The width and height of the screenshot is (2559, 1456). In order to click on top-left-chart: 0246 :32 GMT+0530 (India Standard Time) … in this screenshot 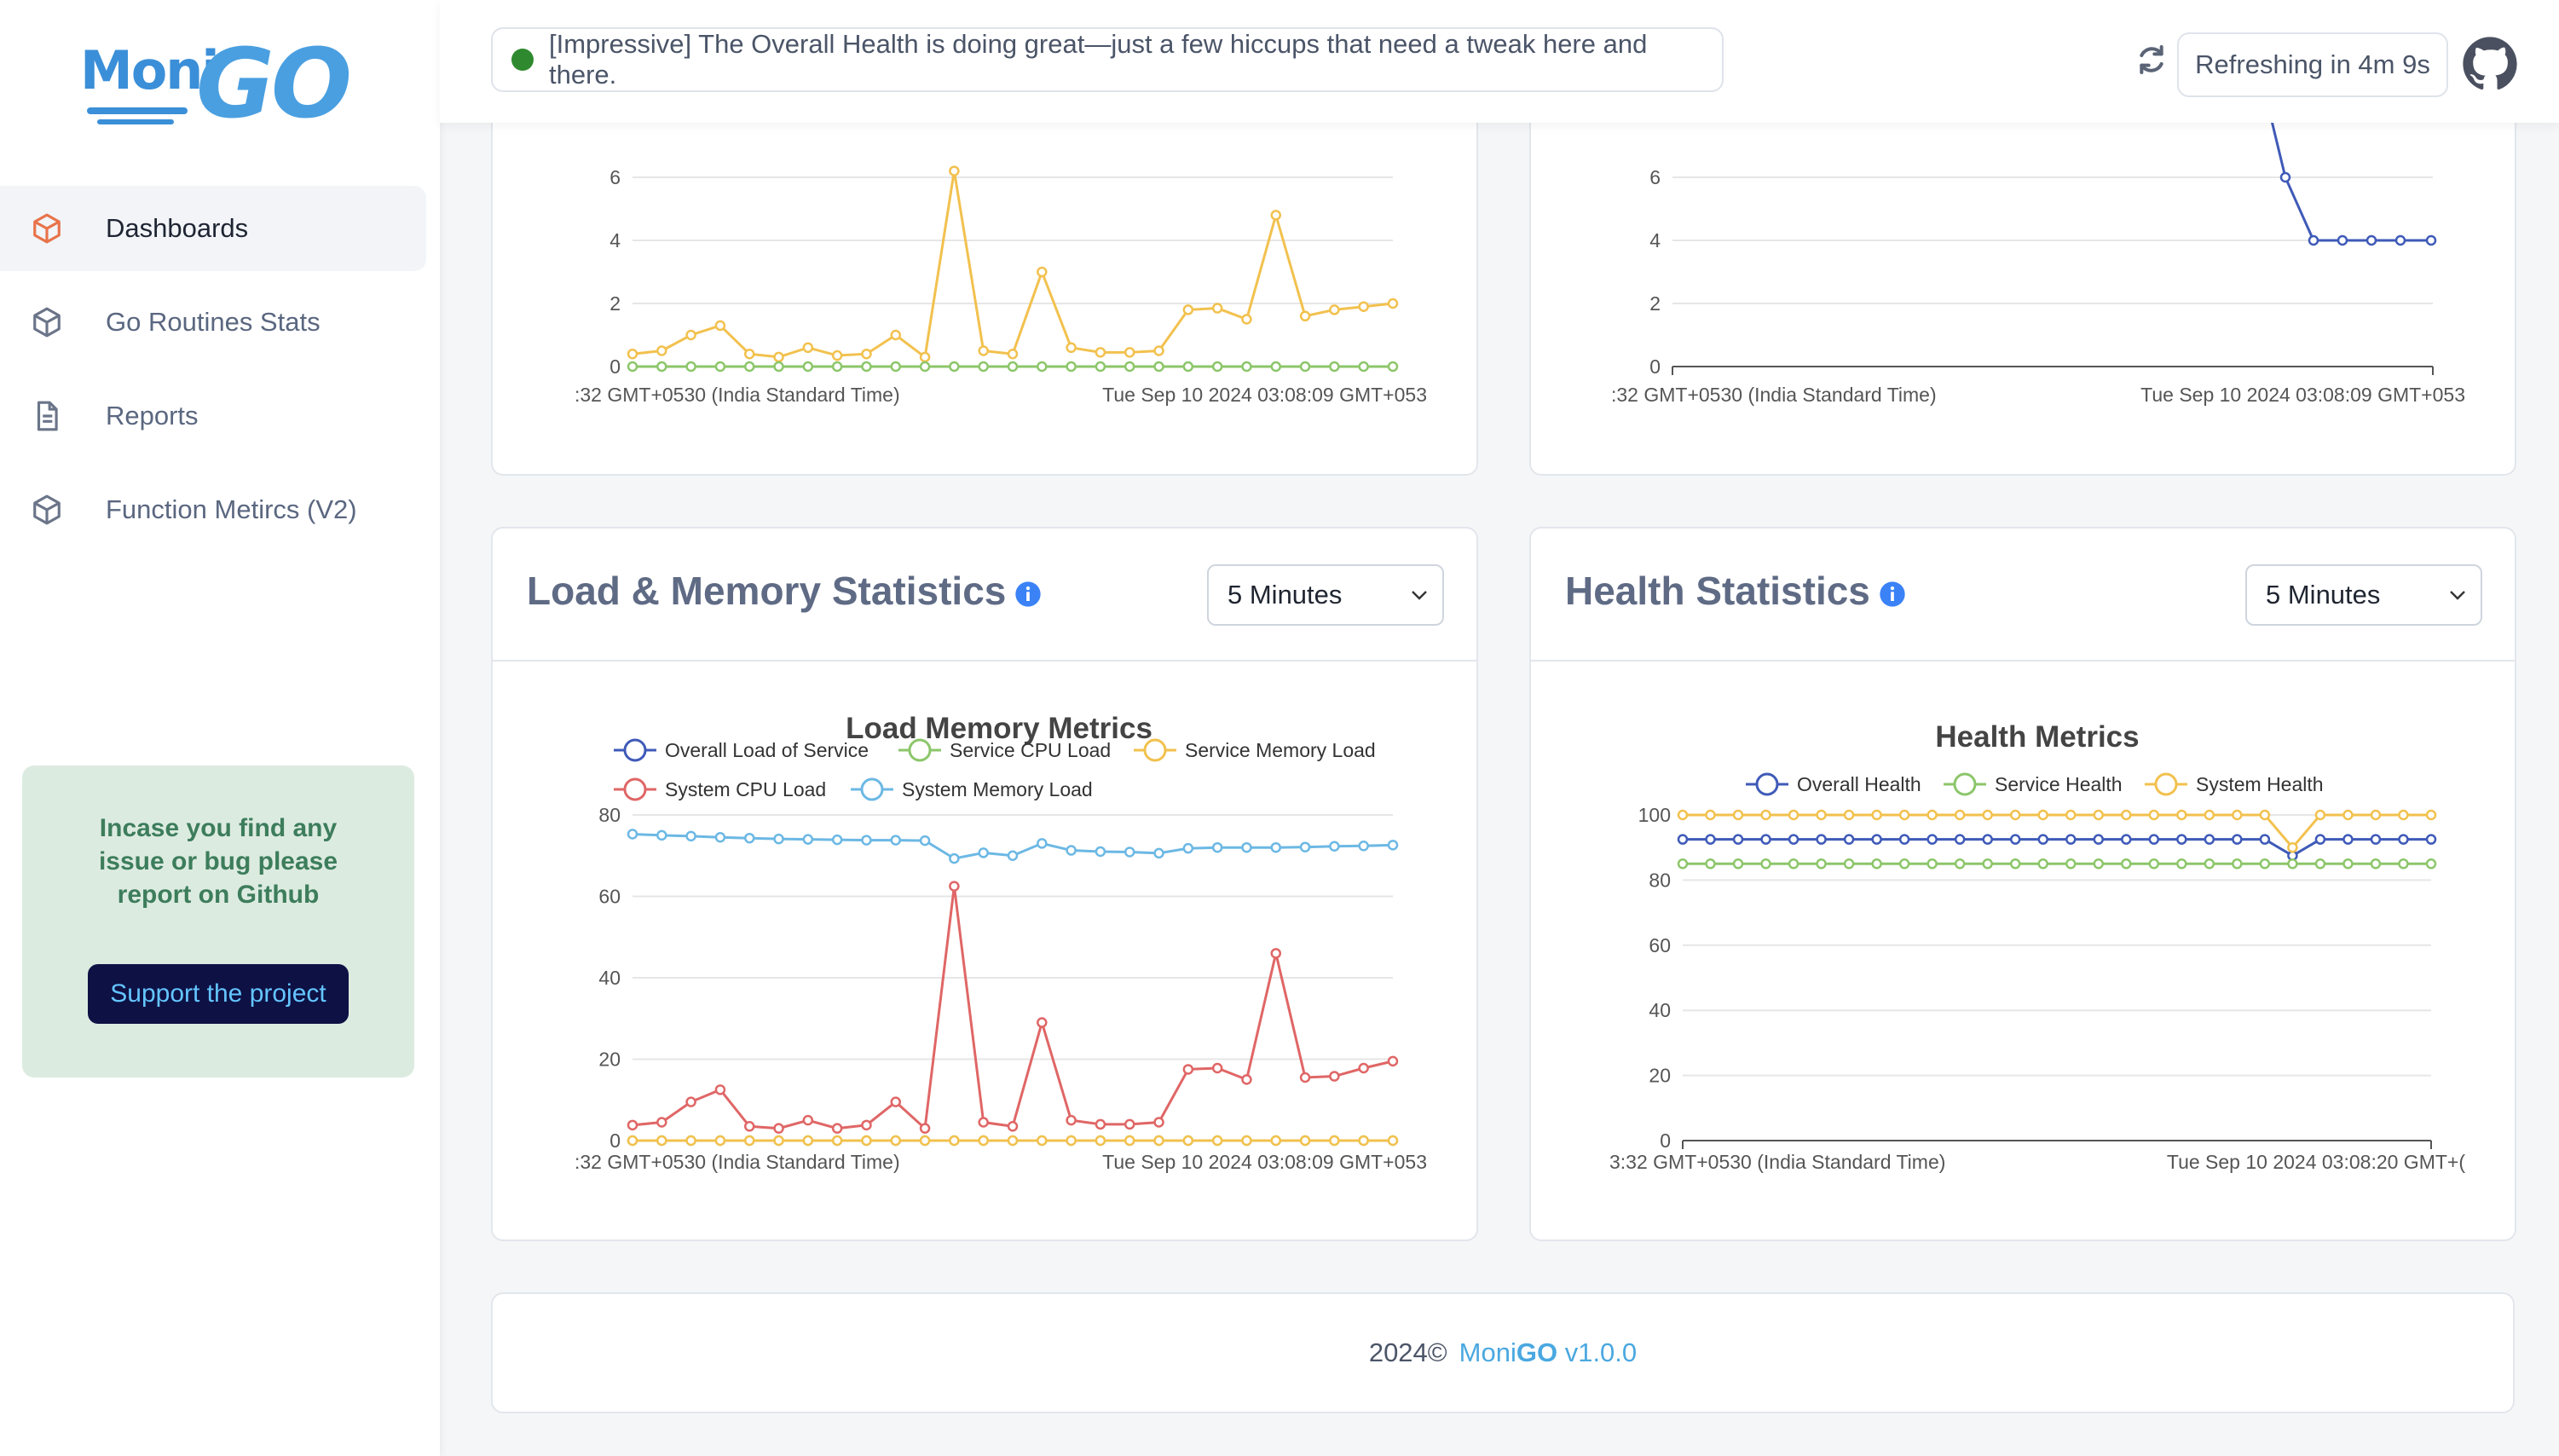, I will do `click(1001, 285)`.